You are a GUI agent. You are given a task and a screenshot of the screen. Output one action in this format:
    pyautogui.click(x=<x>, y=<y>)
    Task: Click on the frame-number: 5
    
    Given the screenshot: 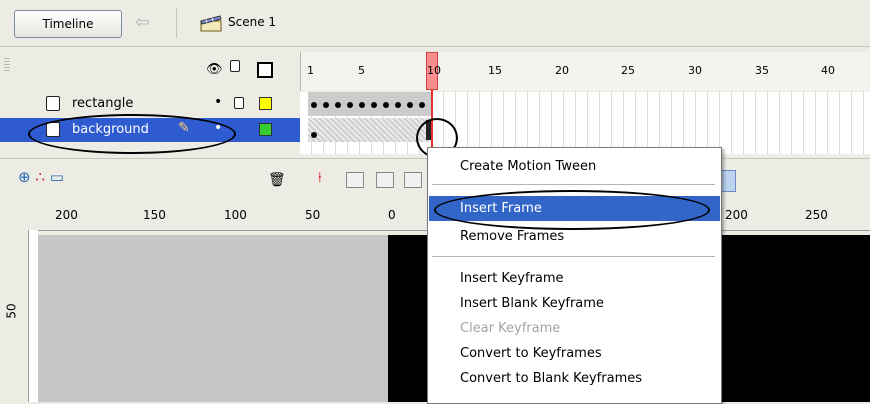 What is the action you would take?
    pyautogui.click(x=361, y=70)
    